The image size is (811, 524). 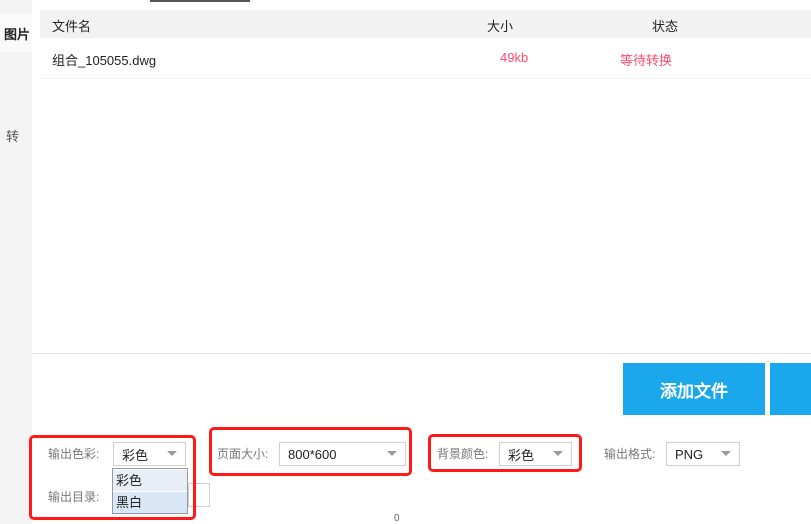 I want to click on secondary-action-button, so click(x=790, y=389).